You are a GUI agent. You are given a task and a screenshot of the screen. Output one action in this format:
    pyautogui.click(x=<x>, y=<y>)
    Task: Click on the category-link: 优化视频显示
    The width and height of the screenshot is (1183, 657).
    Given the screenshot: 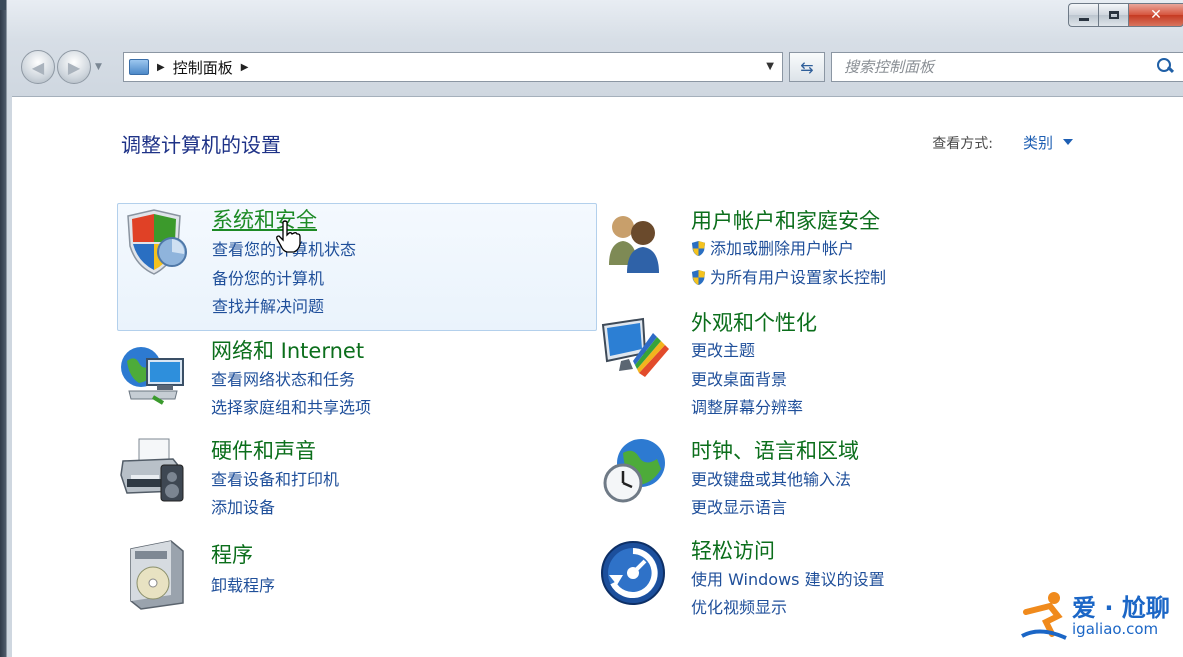 What is the action you would take?
    pyautogui.click(x=739, y=606)
    